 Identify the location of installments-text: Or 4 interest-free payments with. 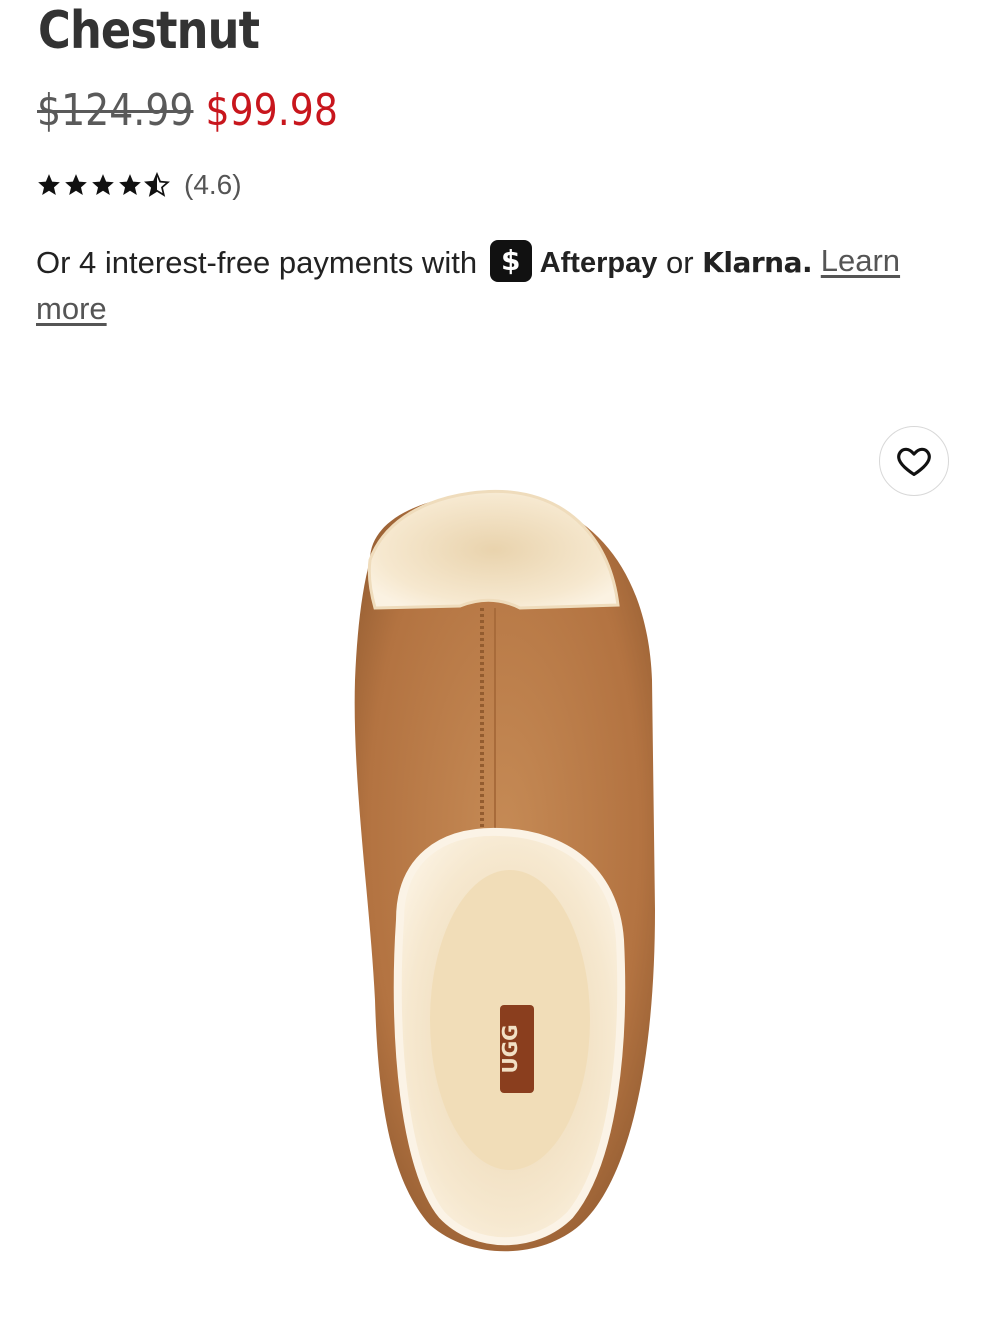
(257, 262).